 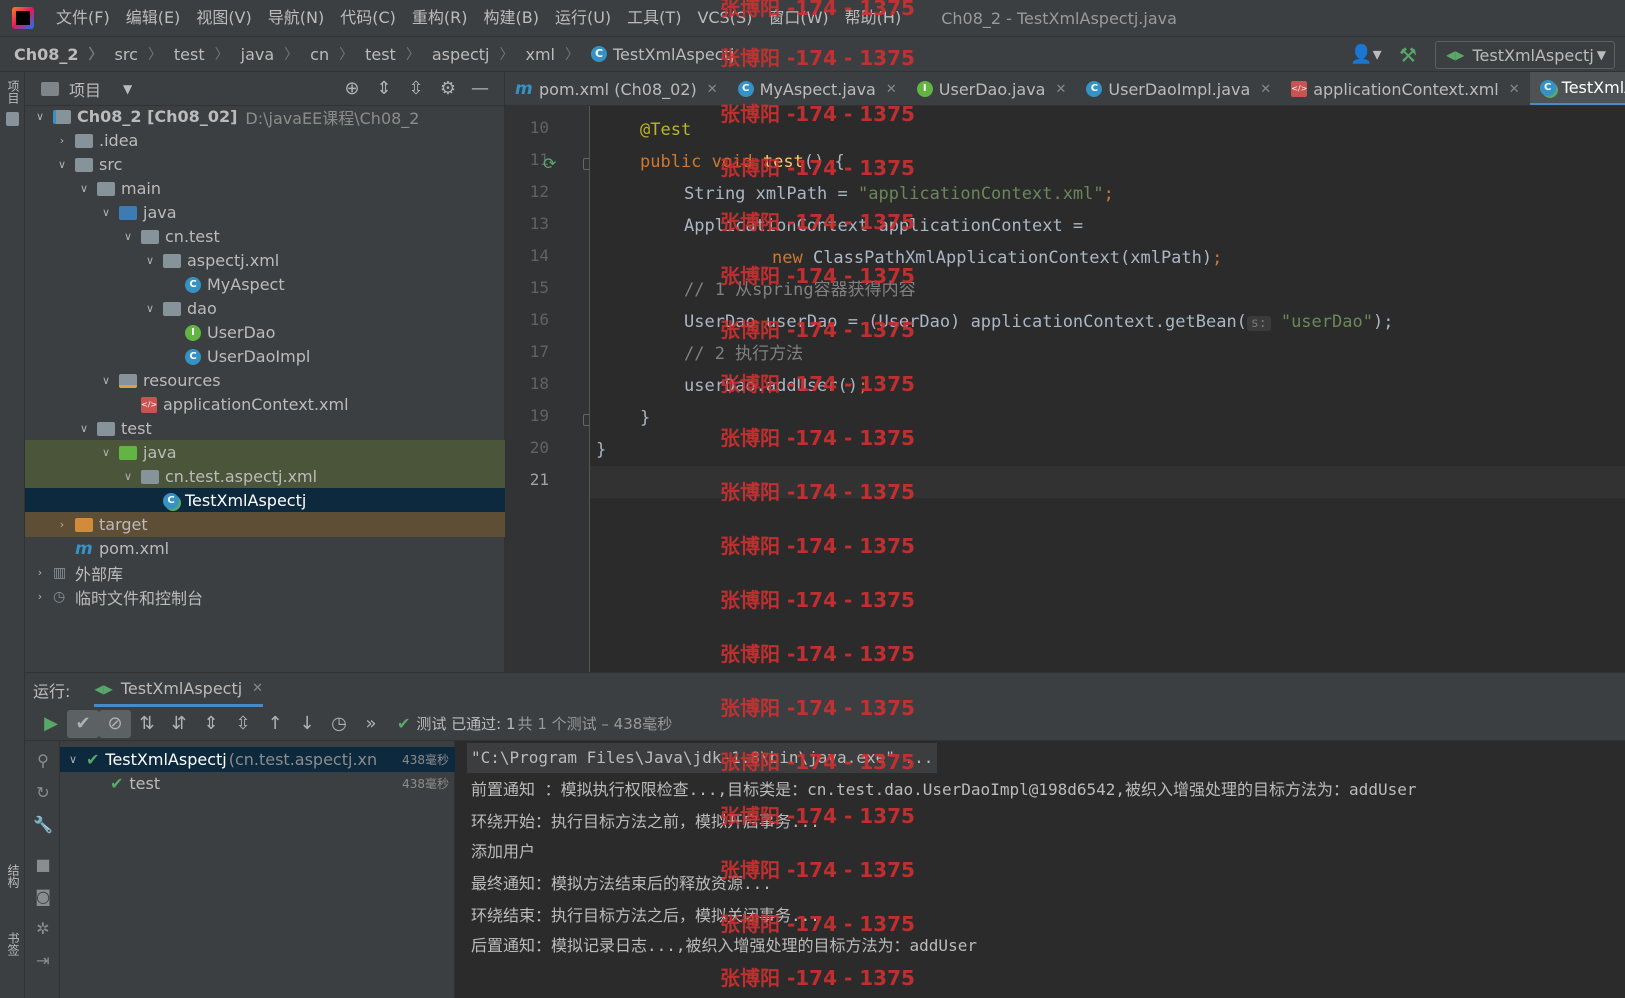 I want to click on pin-icon: ⚲, so click(x=43, y=761).